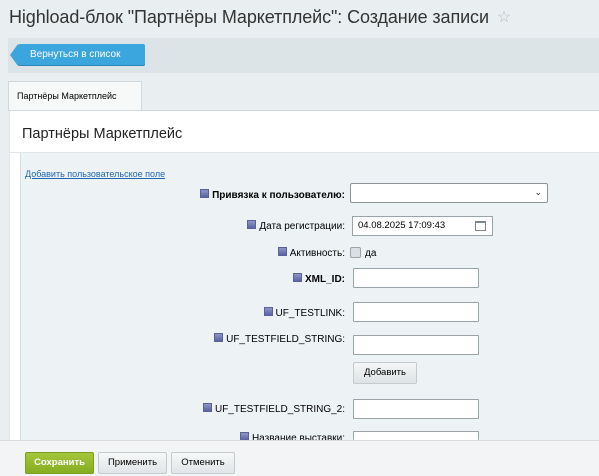  I want to click on tab-partners-marketplace: Партнёры Маркетплейс, so click(75, 95).